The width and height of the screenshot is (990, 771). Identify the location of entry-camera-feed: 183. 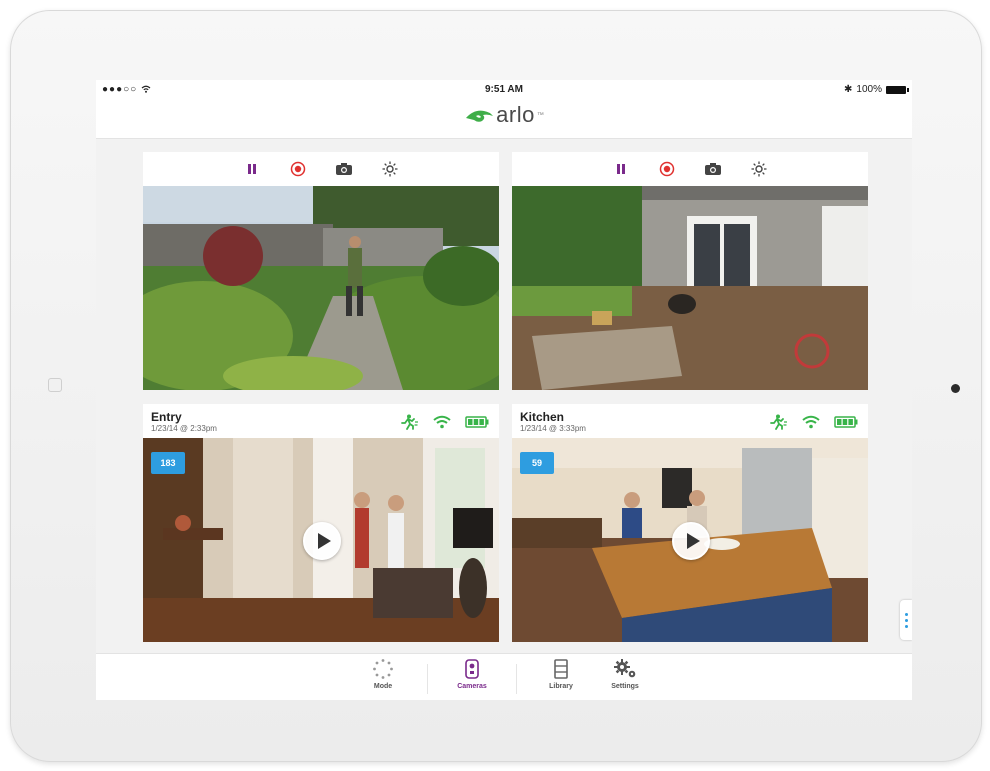
(321, 540).